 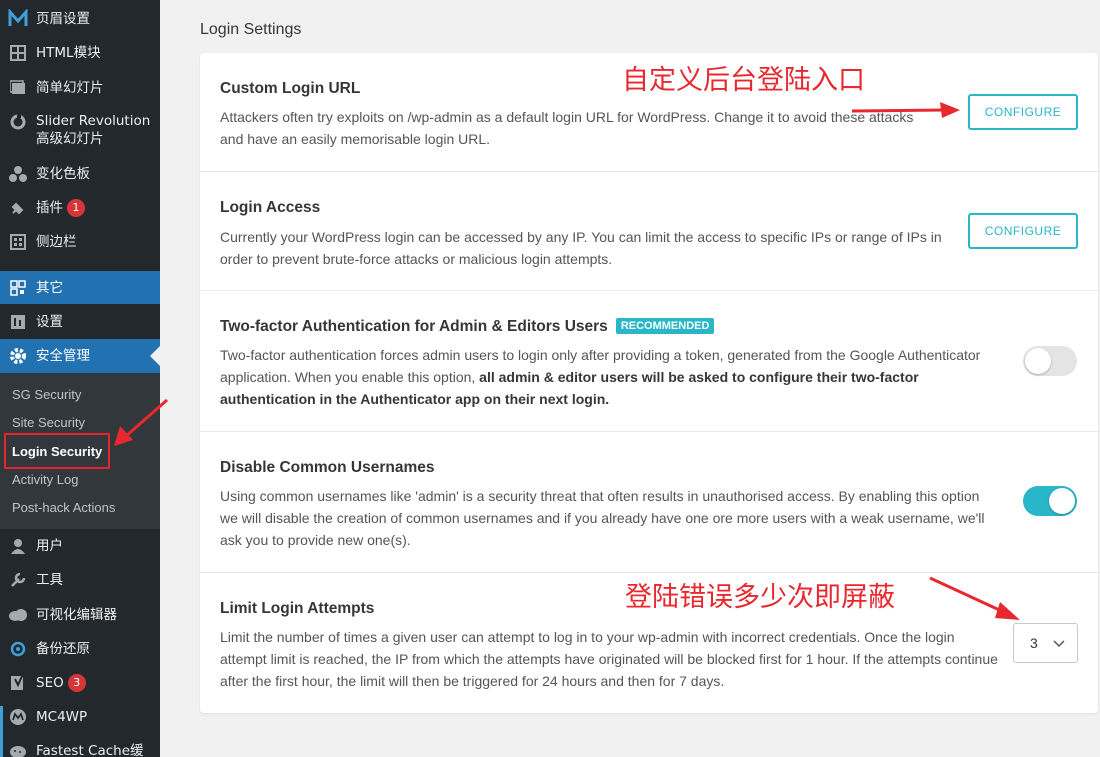 I want to click on plugin-update-badge: 1, so click(x=76, y=208).